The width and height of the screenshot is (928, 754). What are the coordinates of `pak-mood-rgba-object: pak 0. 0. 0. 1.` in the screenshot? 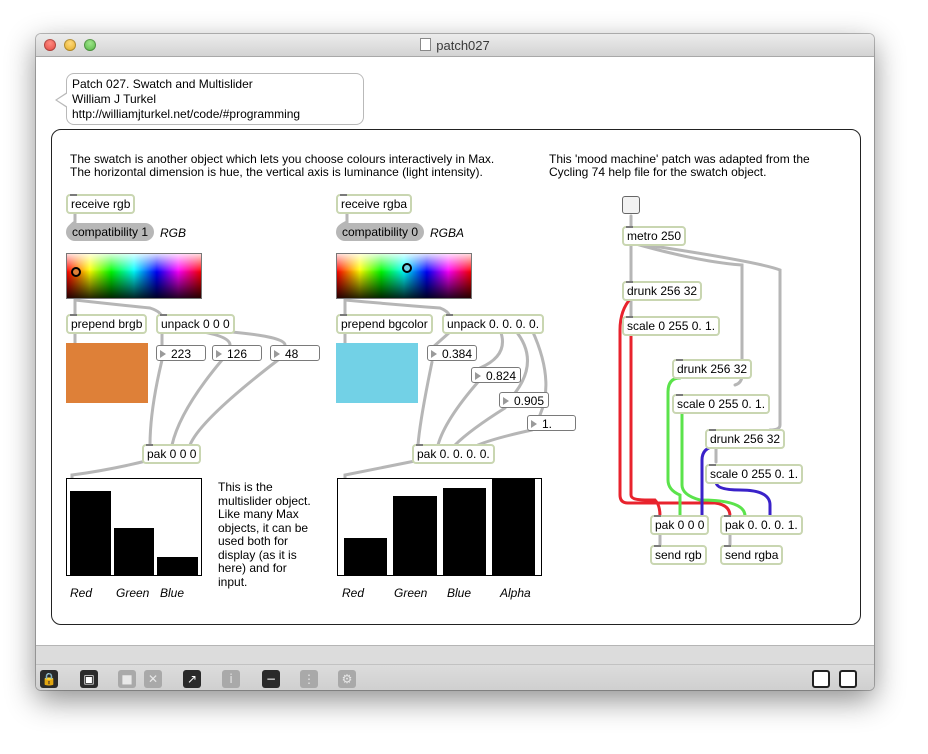 It's located at (761, 525).